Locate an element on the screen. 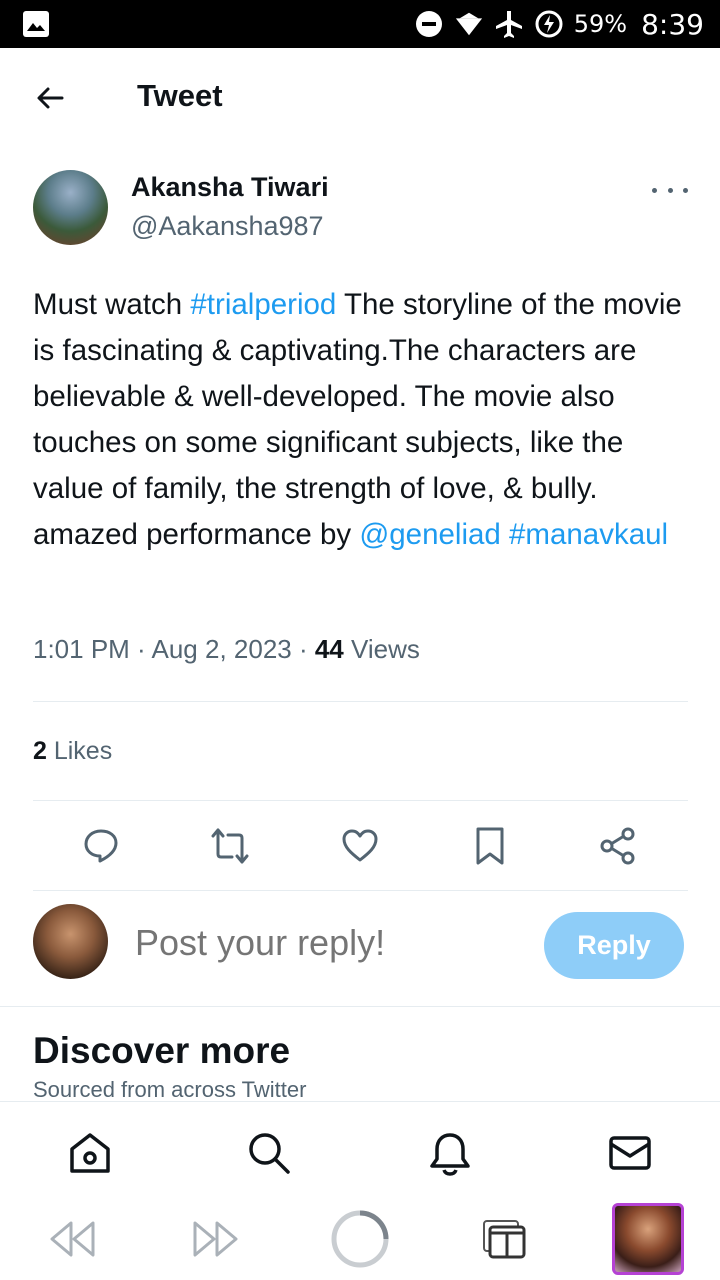 The width and height of the screenshot is (720, 1280). nav-messages is located at coordinates (630, 1153).